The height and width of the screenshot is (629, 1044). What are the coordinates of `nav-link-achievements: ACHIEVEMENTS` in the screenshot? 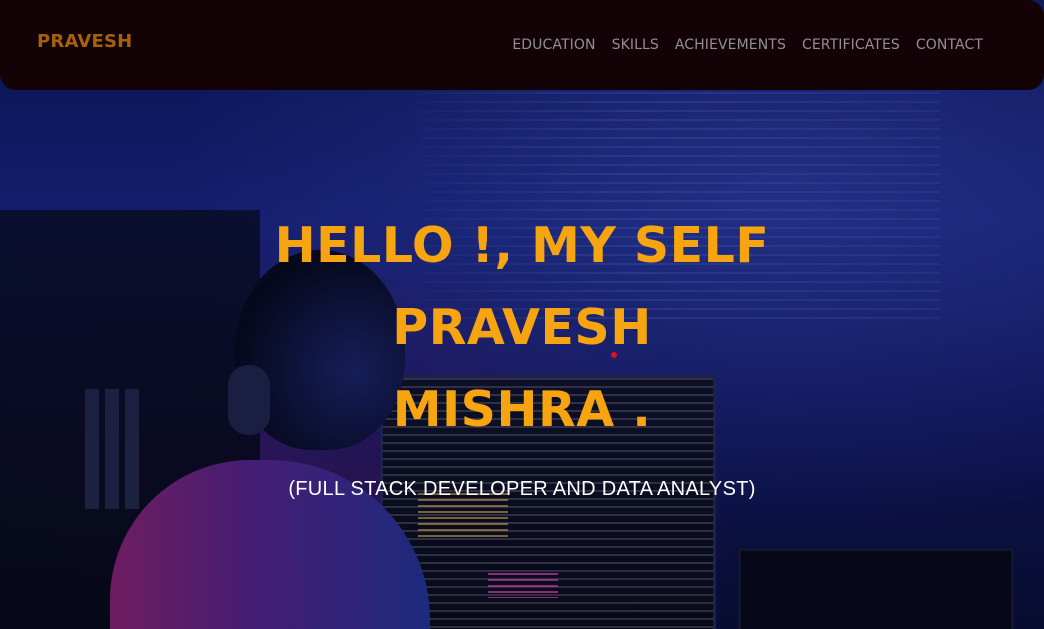 It's located at (730, 45).